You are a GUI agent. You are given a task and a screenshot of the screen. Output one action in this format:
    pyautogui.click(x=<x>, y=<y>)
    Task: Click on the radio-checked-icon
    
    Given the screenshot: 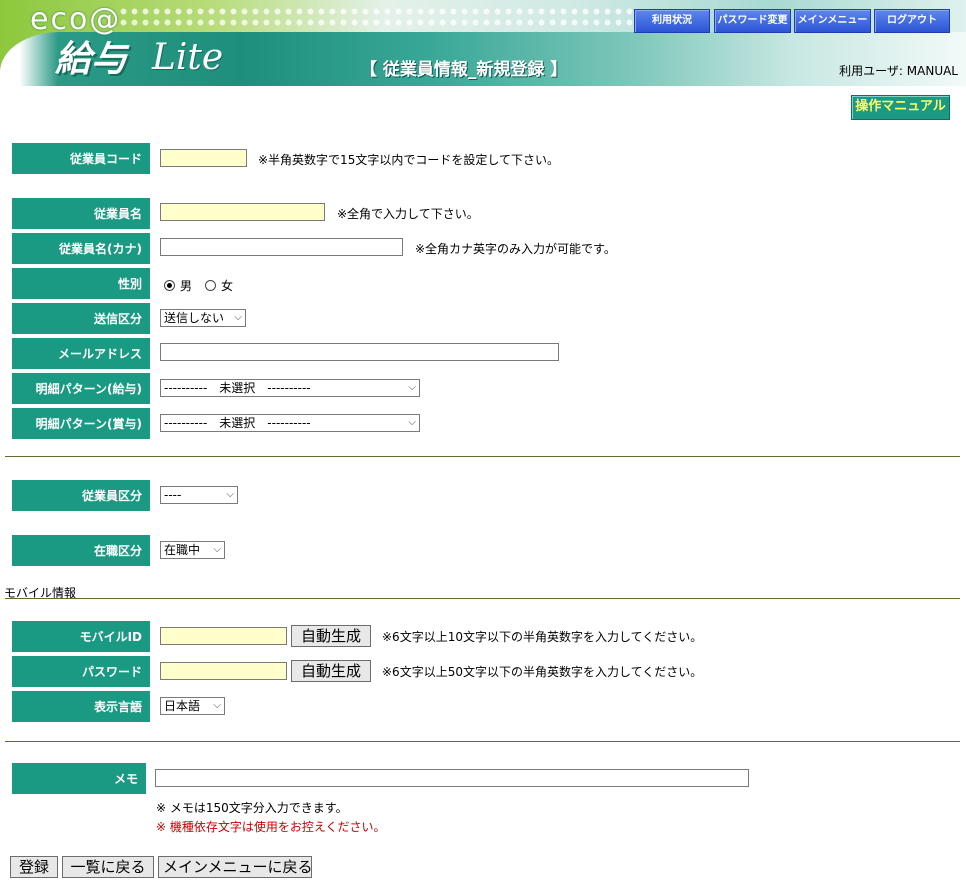 What is the action you would take?
    pyautogui.click(x=169, y=285)
    